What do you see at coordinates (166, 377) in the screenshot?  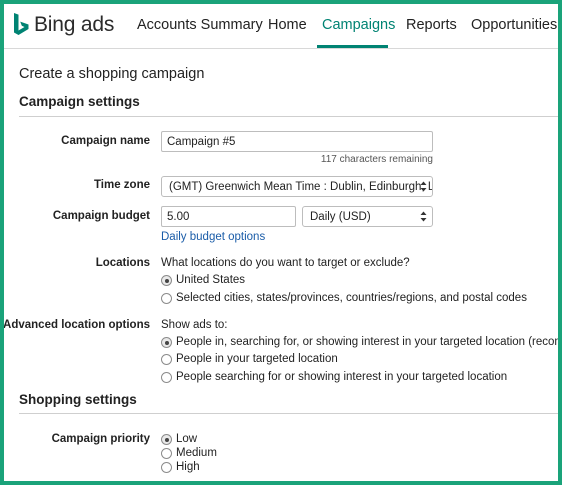 I see `radio-people-searching-interest` at bounding box center [166, 377].